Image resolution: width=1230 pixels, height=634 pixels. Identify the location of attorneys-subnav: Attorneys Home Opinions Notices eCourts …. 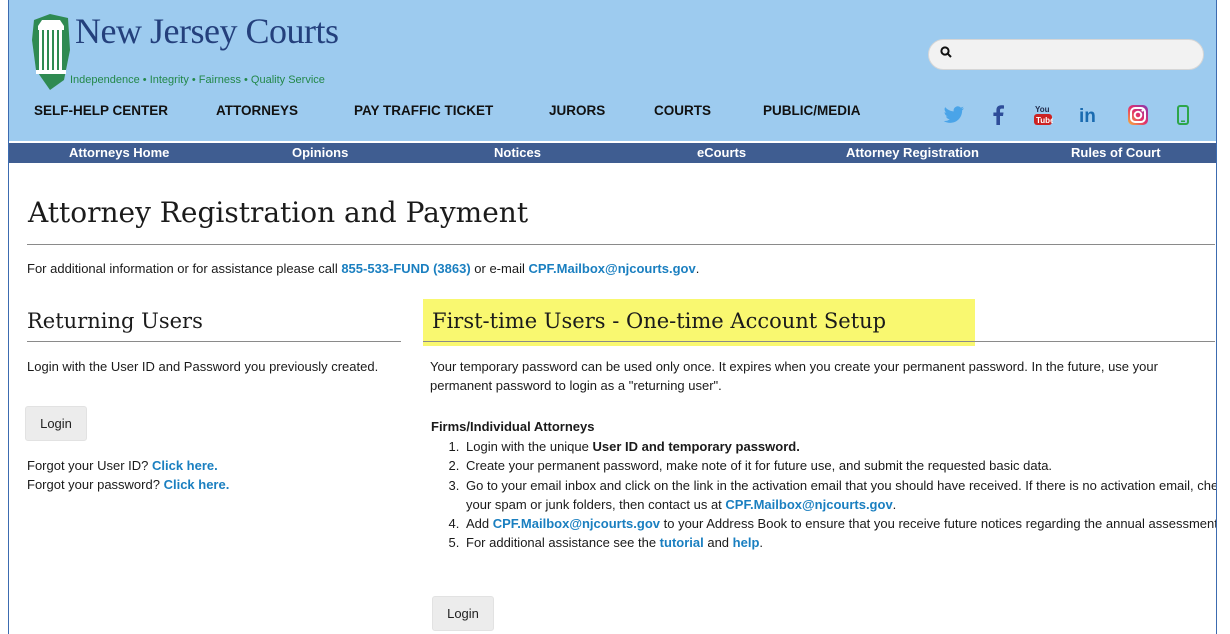
(612, 153).